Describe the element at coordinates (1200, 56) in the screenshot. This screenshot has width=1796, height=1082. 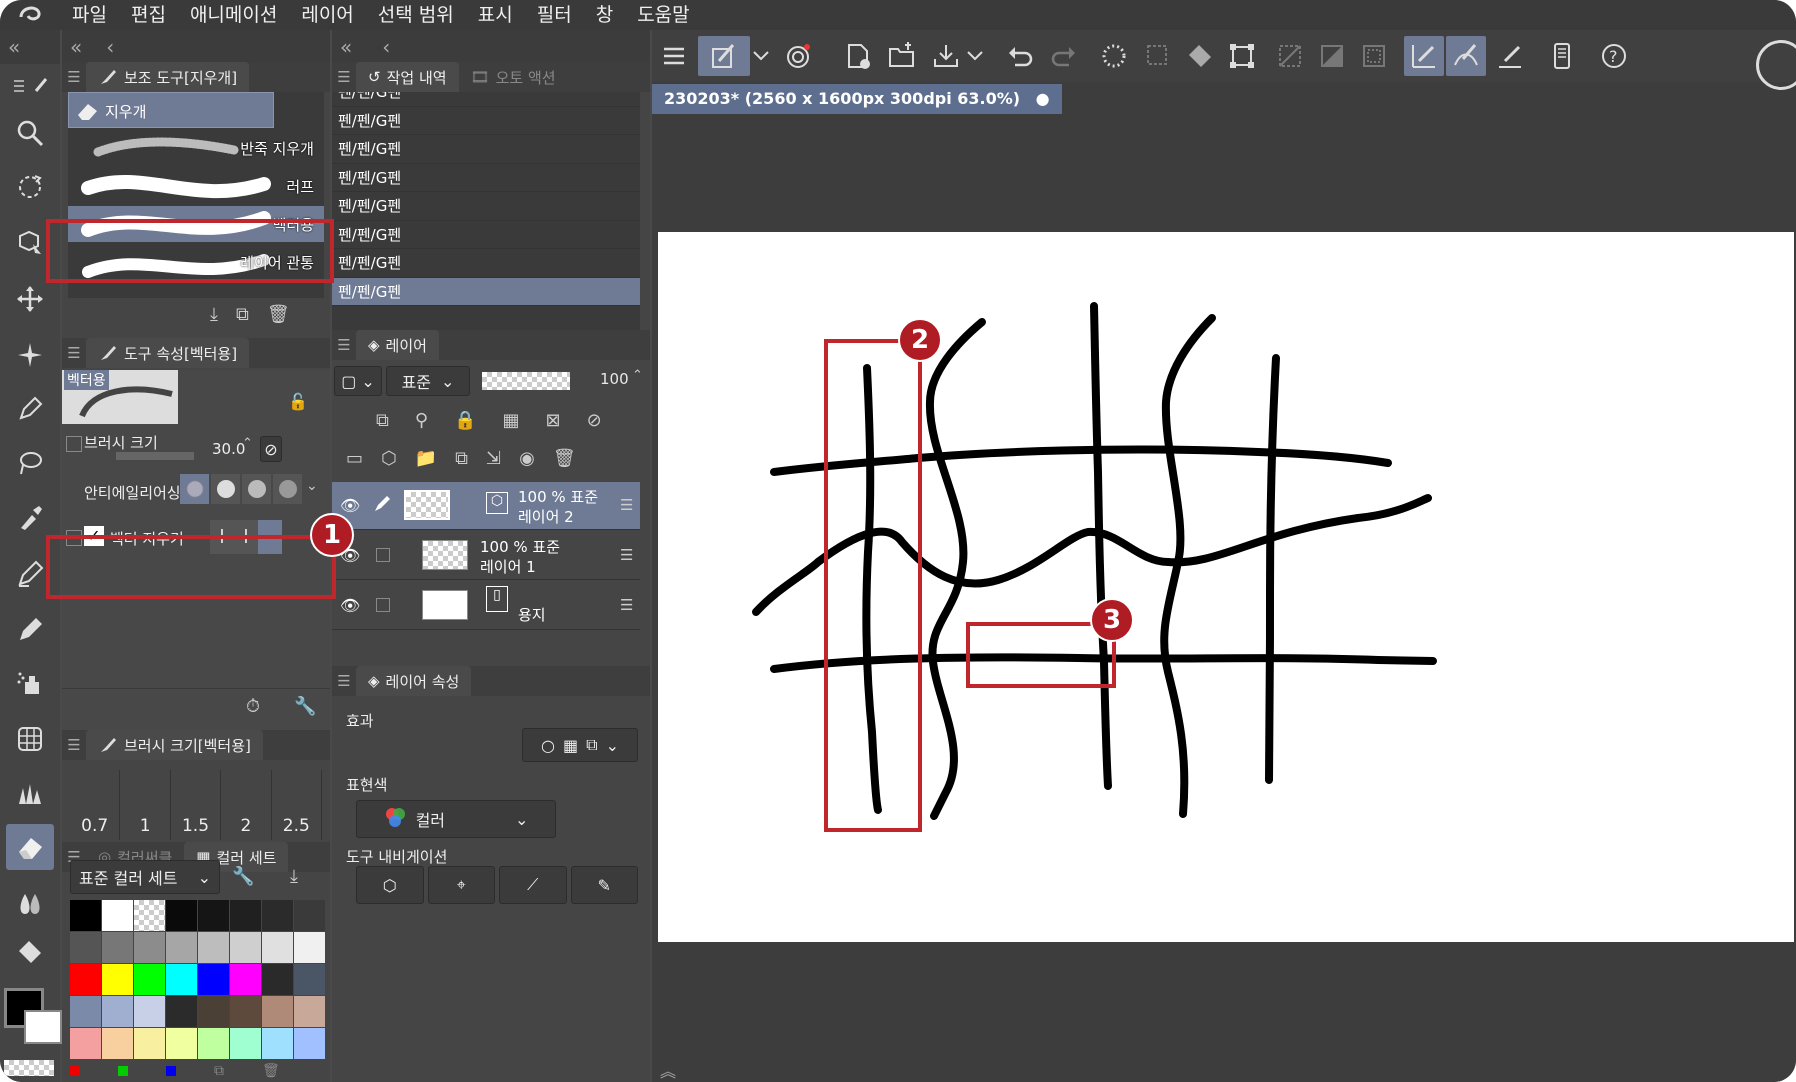
I see `fill-icon` at that location.